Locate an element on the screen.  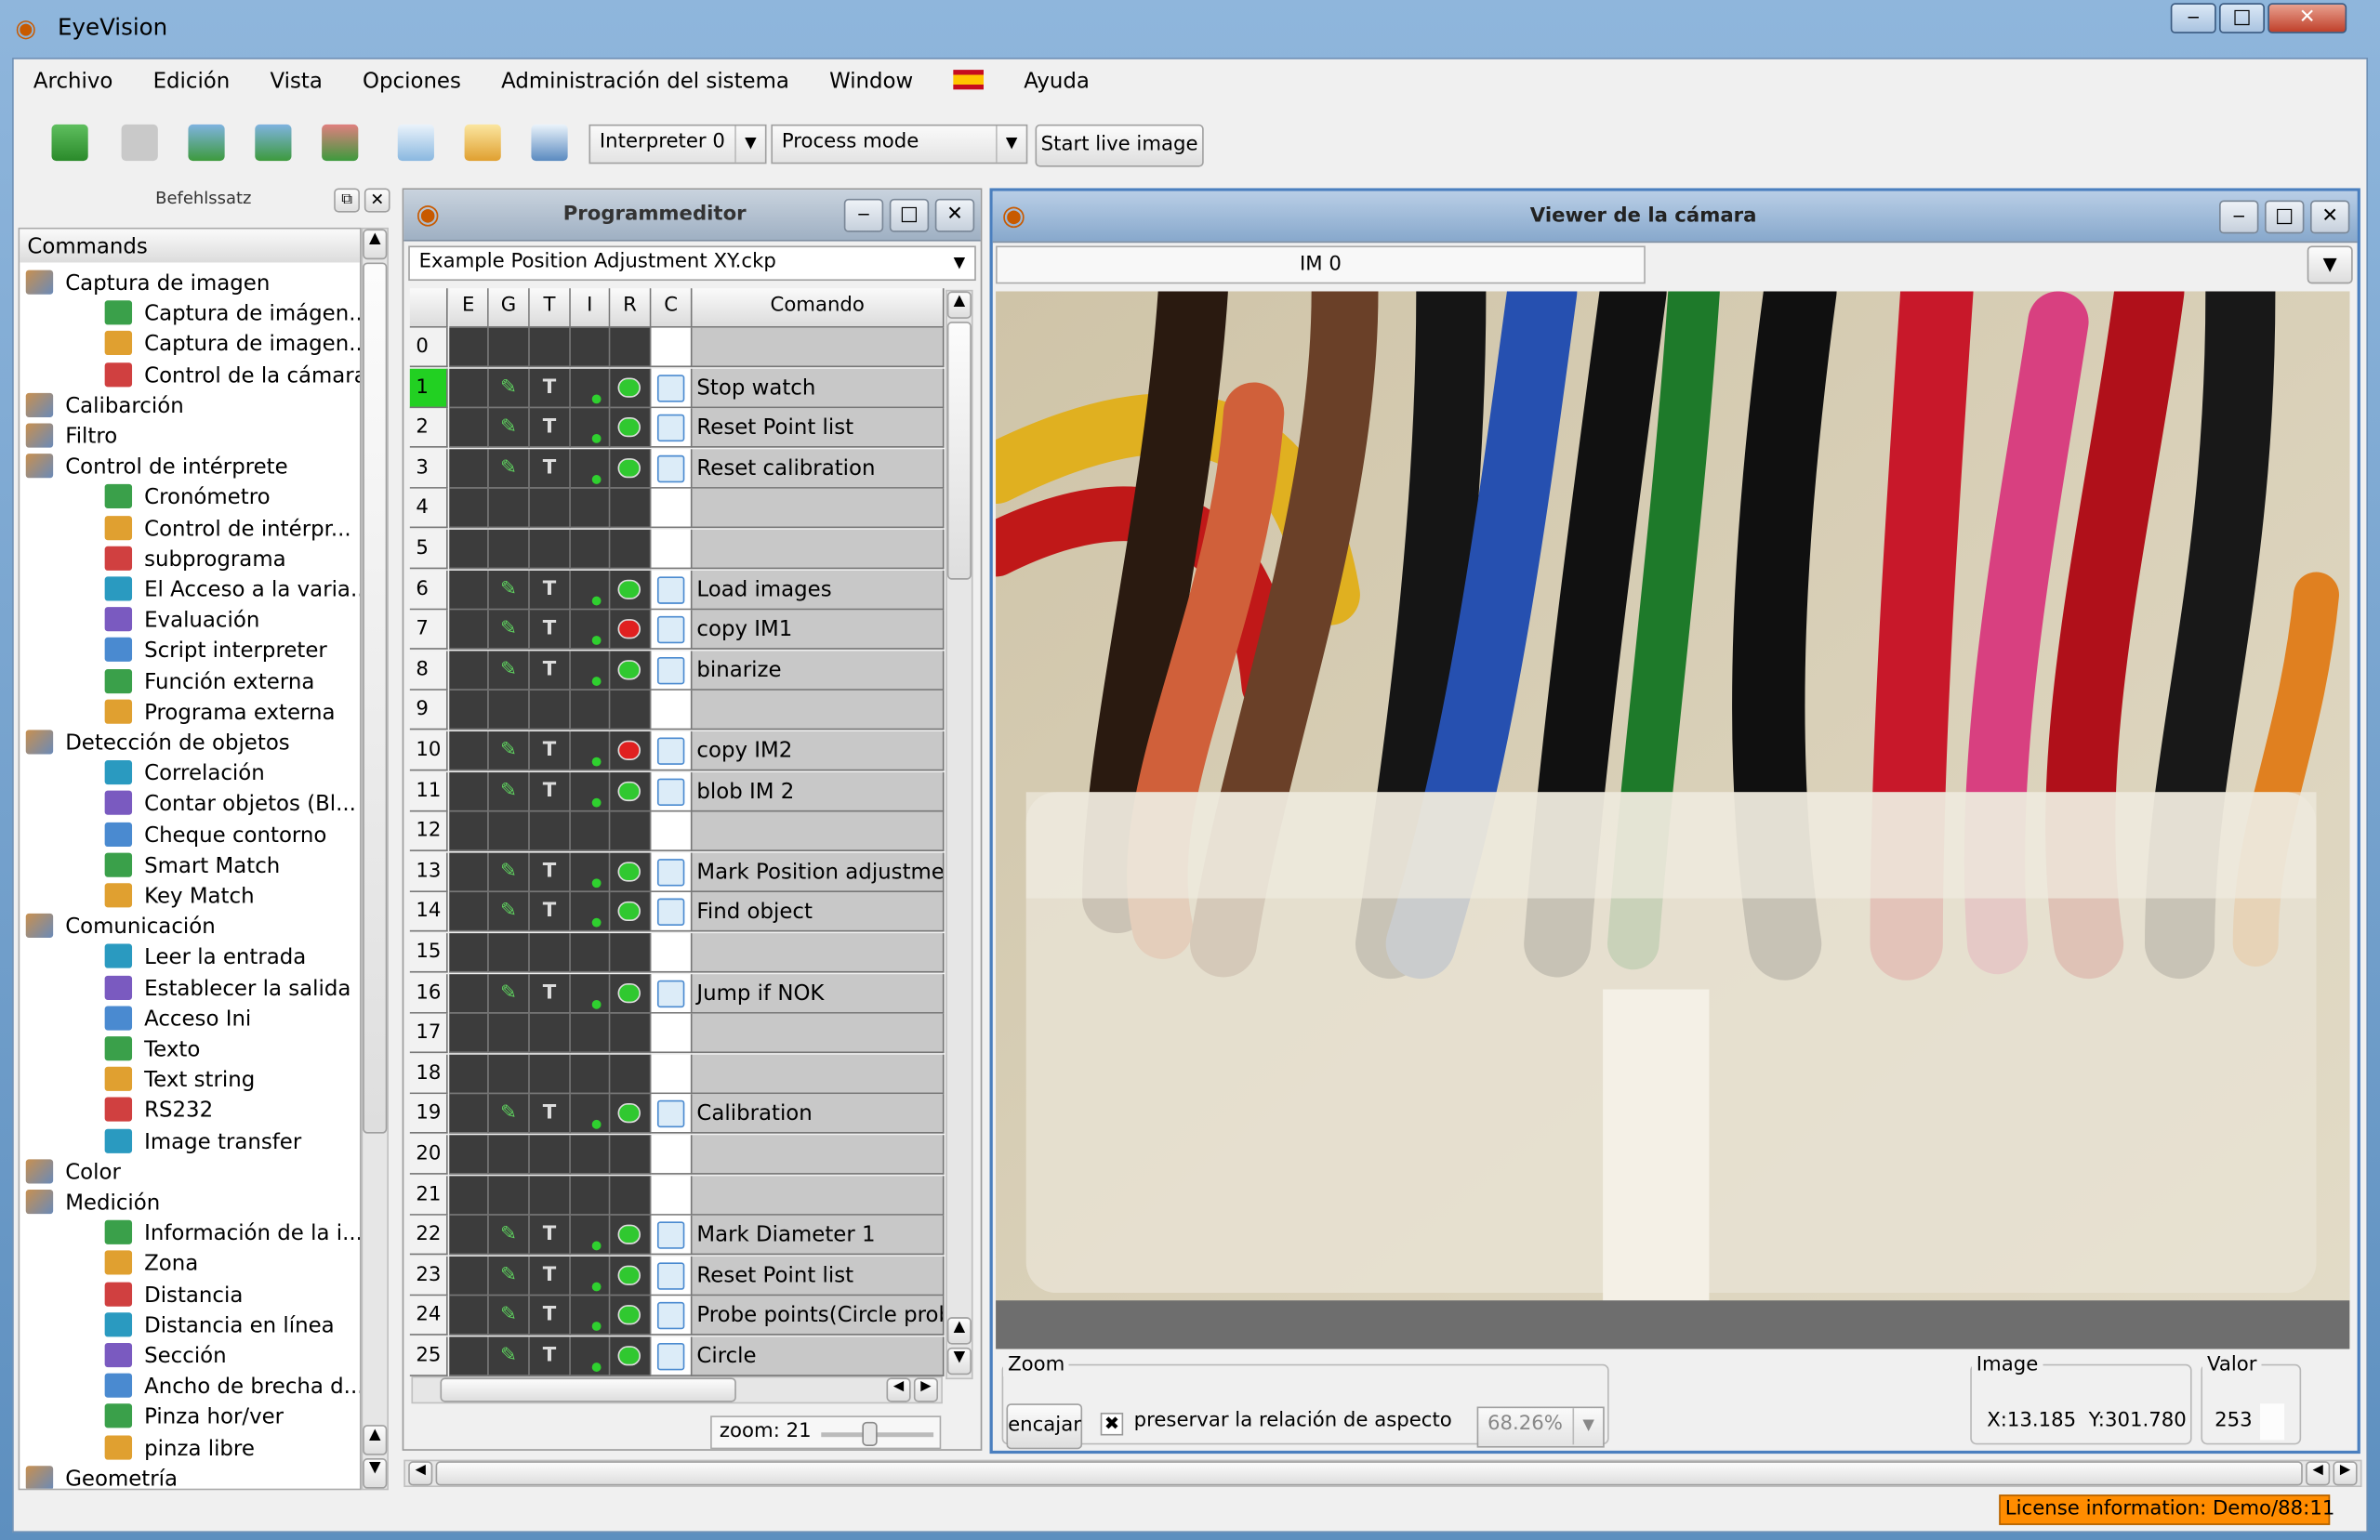
tree-item: Distancia is located at coordinates (173, 1295).